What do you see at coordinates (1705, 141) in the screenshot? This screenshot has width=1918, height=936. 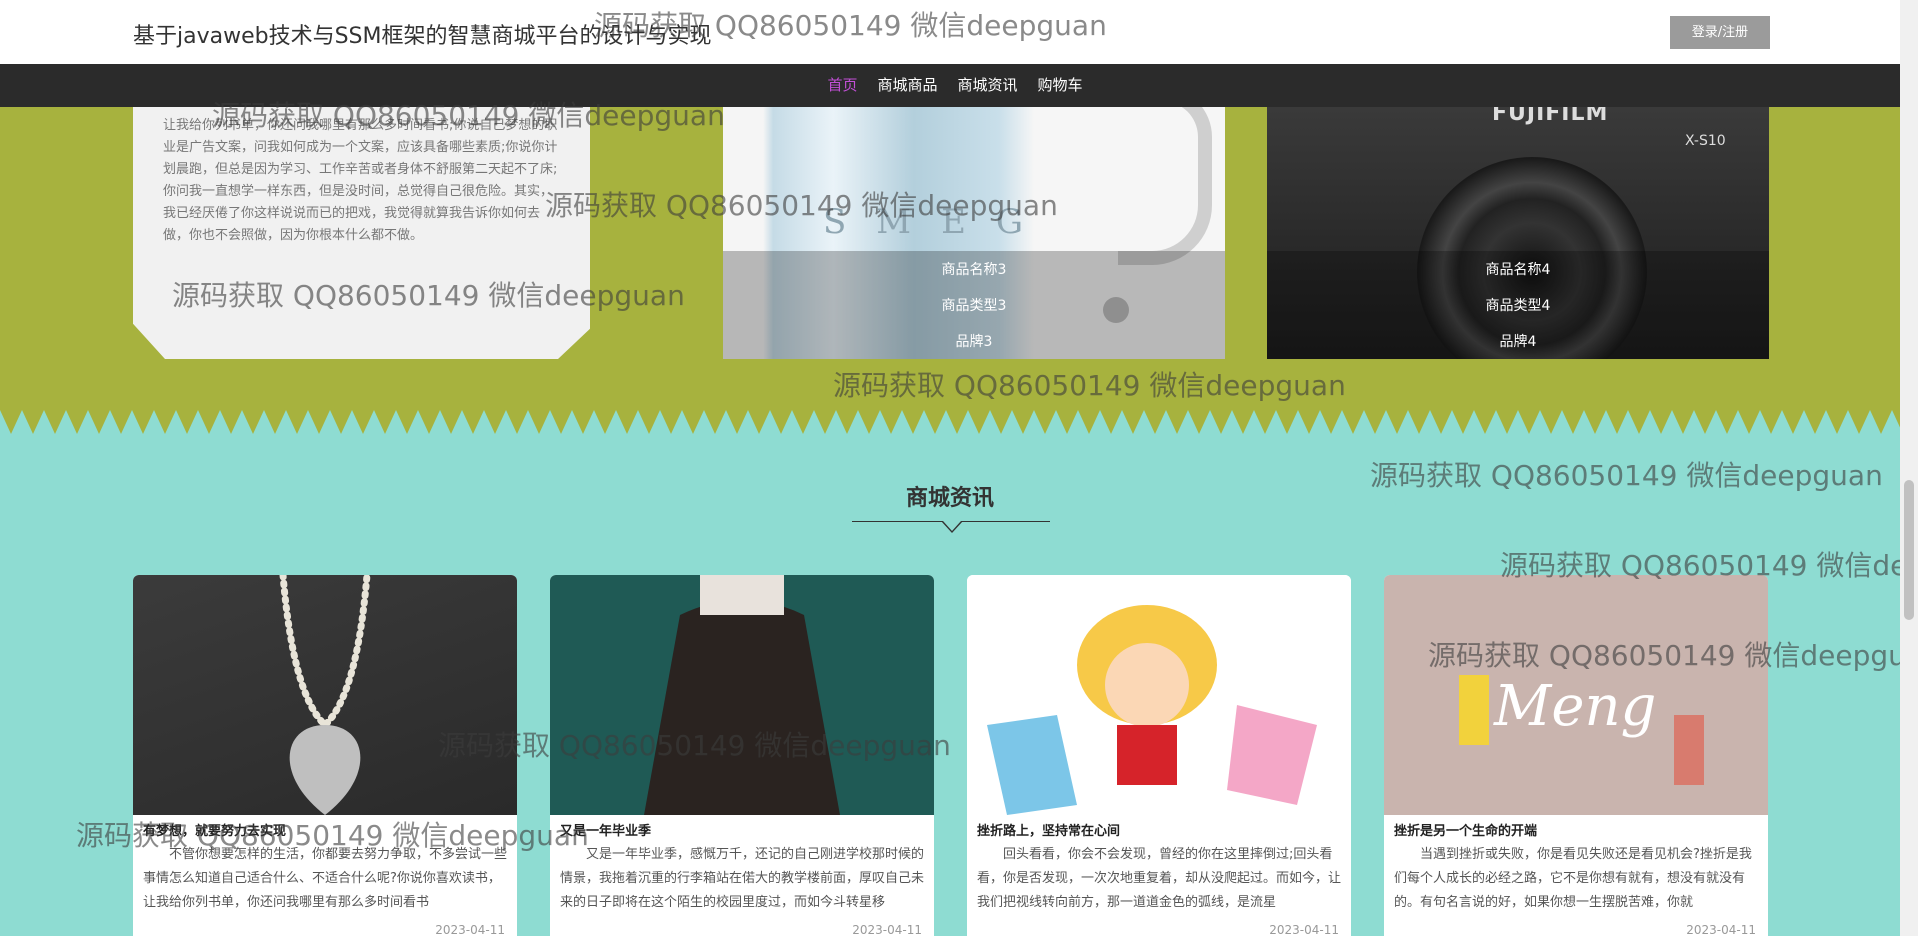 I see `camera-model-text: X-S10` at bounding box center [1705, 141].